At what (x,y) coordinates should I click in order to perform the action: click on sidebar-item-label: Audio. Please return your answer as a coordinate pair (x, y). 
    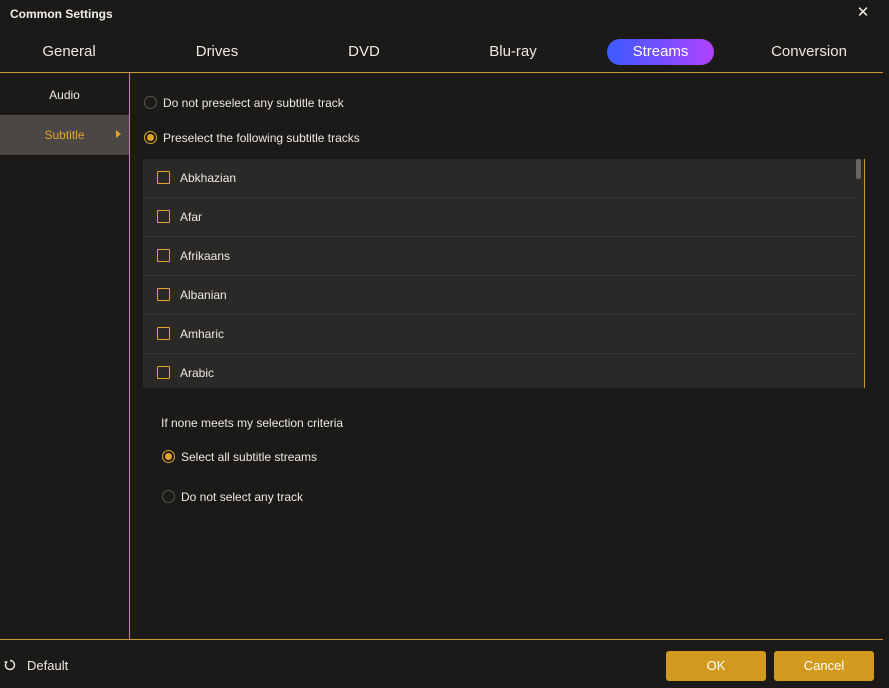
    Looking at the image, I should click on (64, 95).